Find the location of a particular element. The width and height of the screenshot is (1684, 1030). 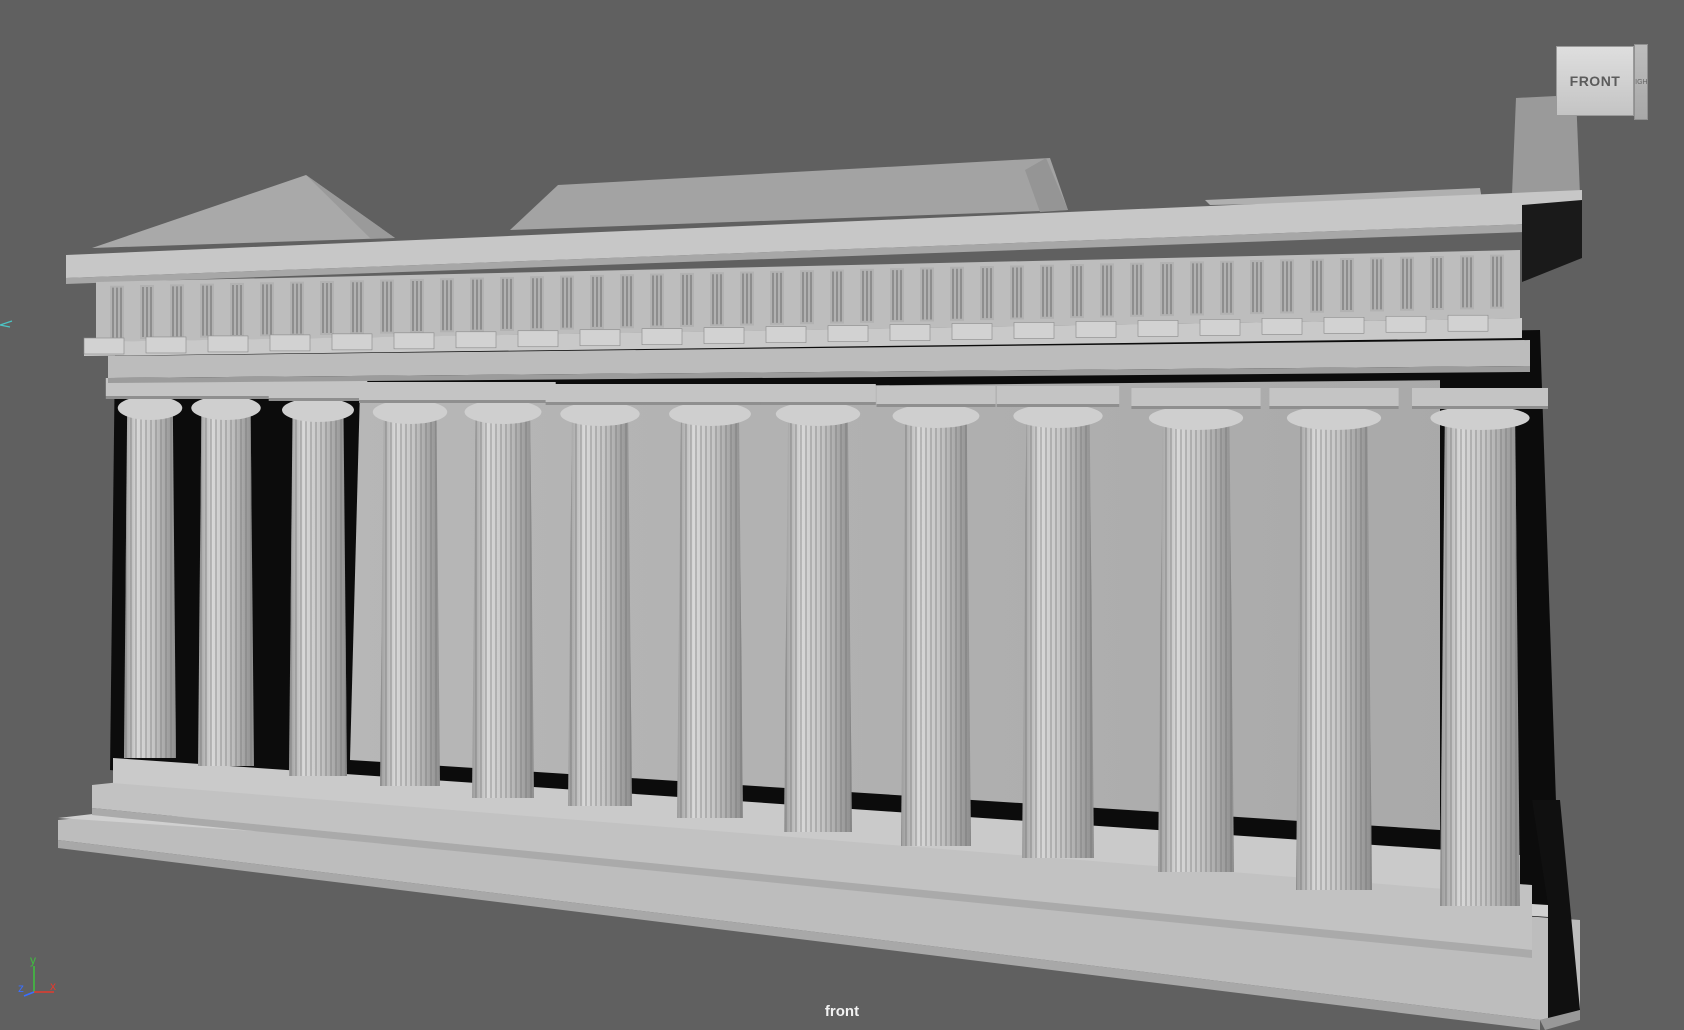

viewcube-front-face: FRONT is located at coordinates (1595, 81).